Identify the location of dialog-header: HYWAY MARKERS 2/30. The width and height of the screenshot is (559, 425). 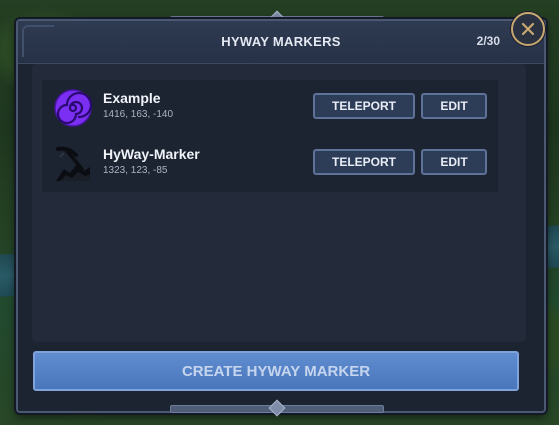
(281, 42).